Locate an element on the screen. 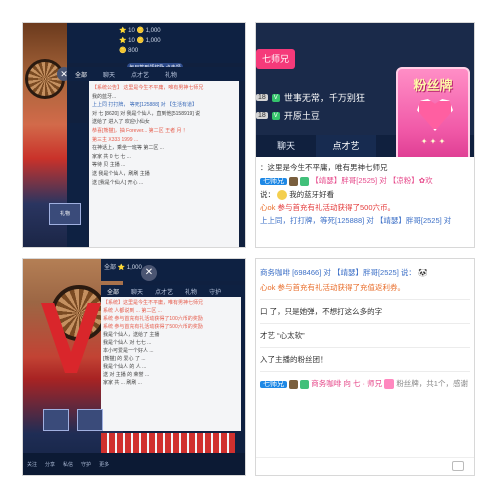  rank-badge: 七师兄 is located at coordinates (276, 59).